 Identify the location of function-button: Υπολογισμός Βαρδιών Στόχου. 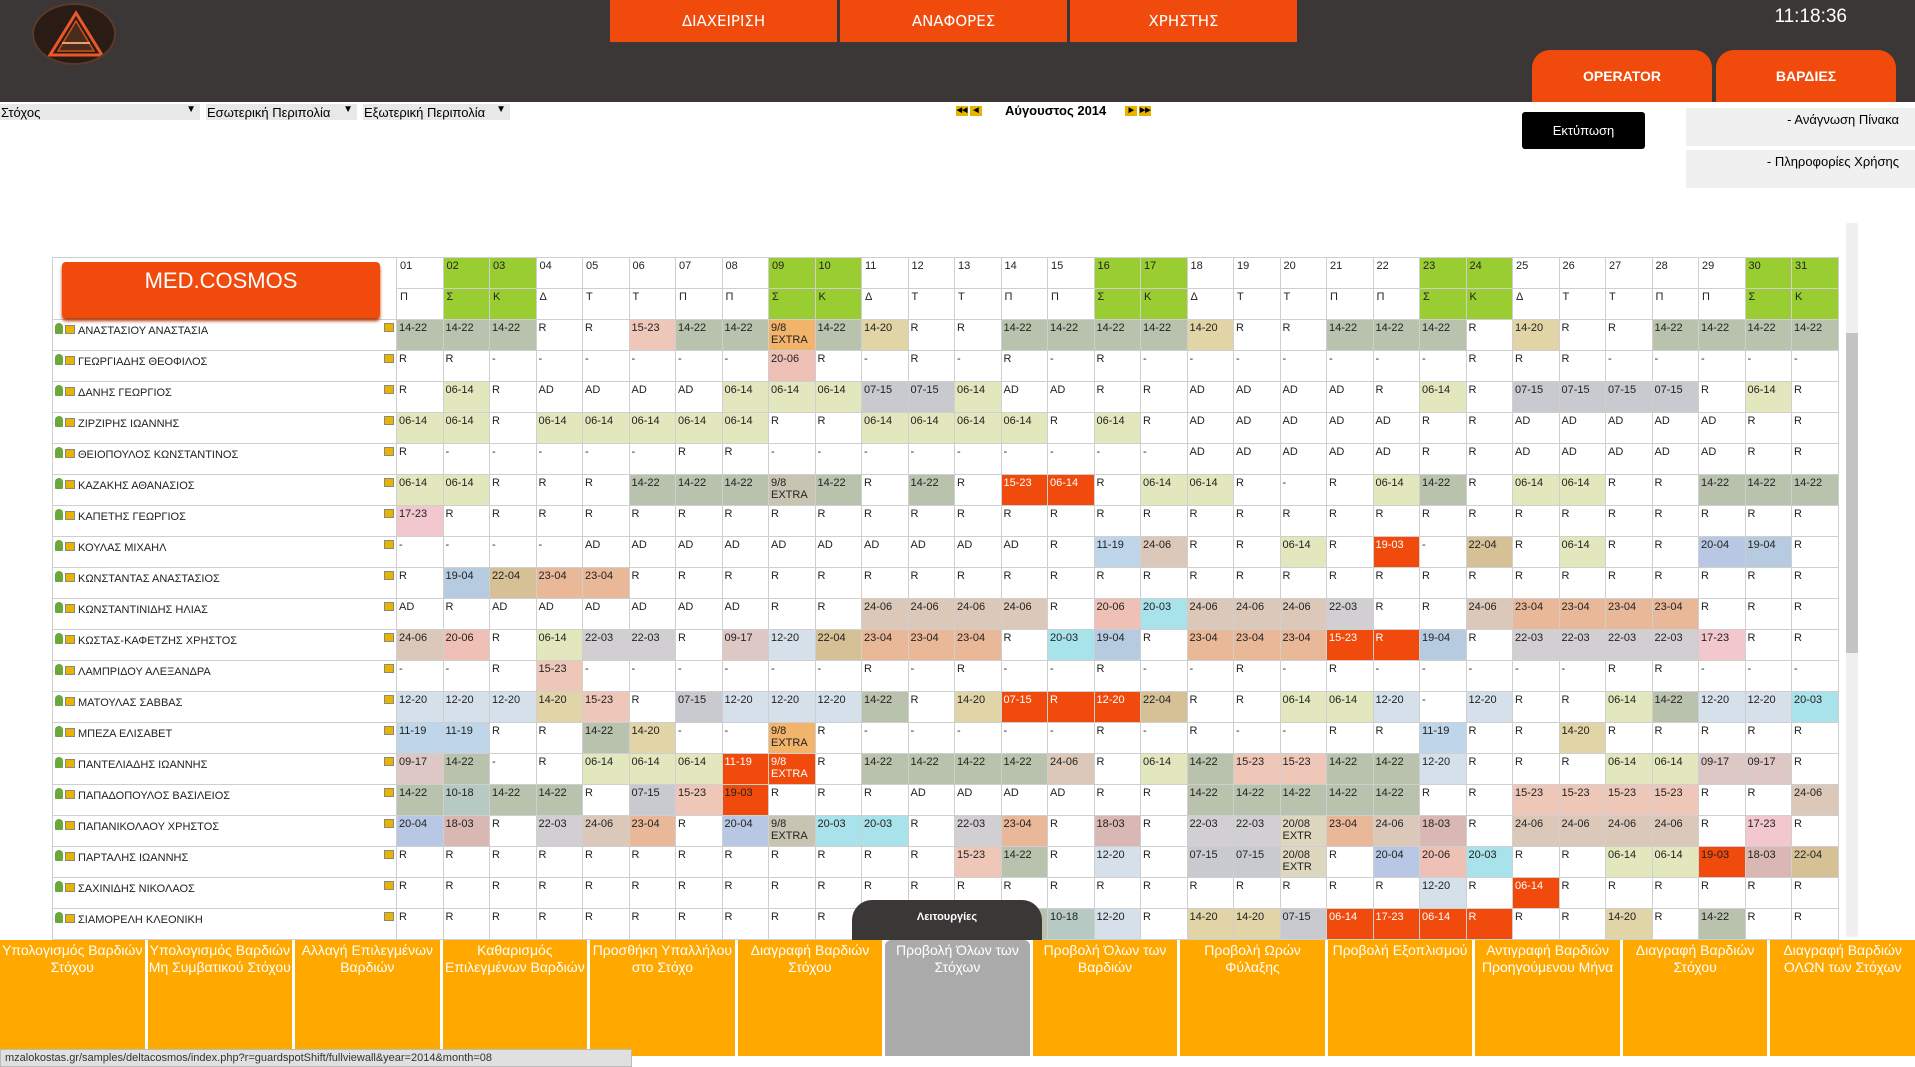
(72, 998).